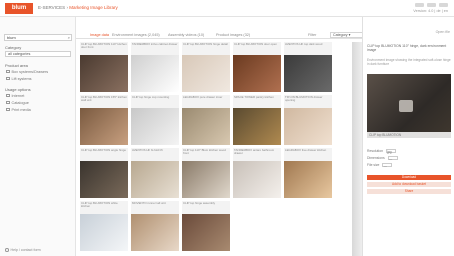 This screenshot has height=256, width=454. I want to click on search-input: blum ⌕, so click(38, 37).